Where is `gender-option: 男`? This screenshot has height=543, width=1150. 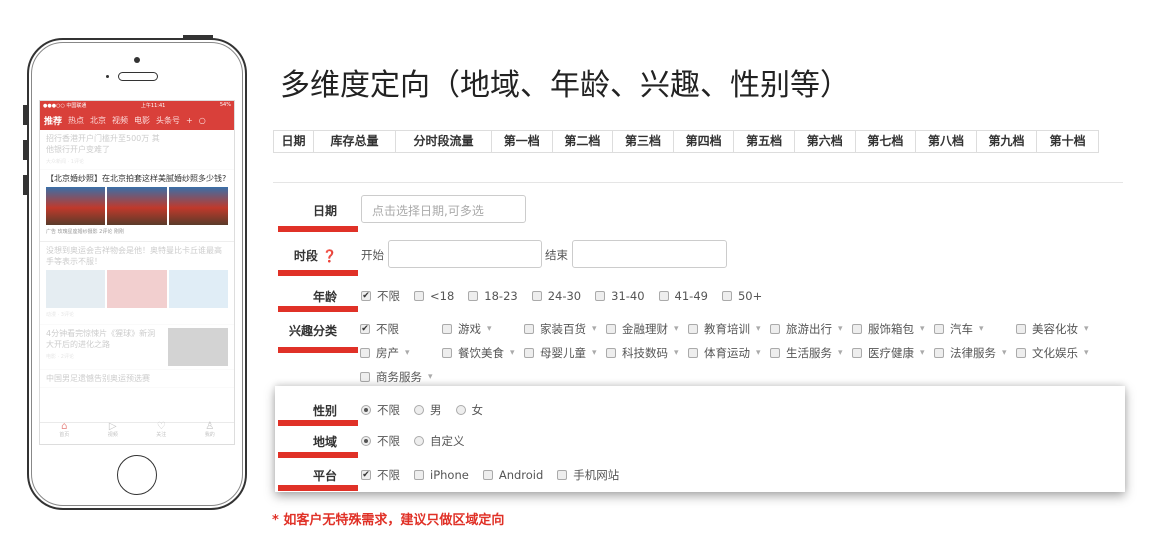 gender-option: 男 is located at coordinates (428, 410).